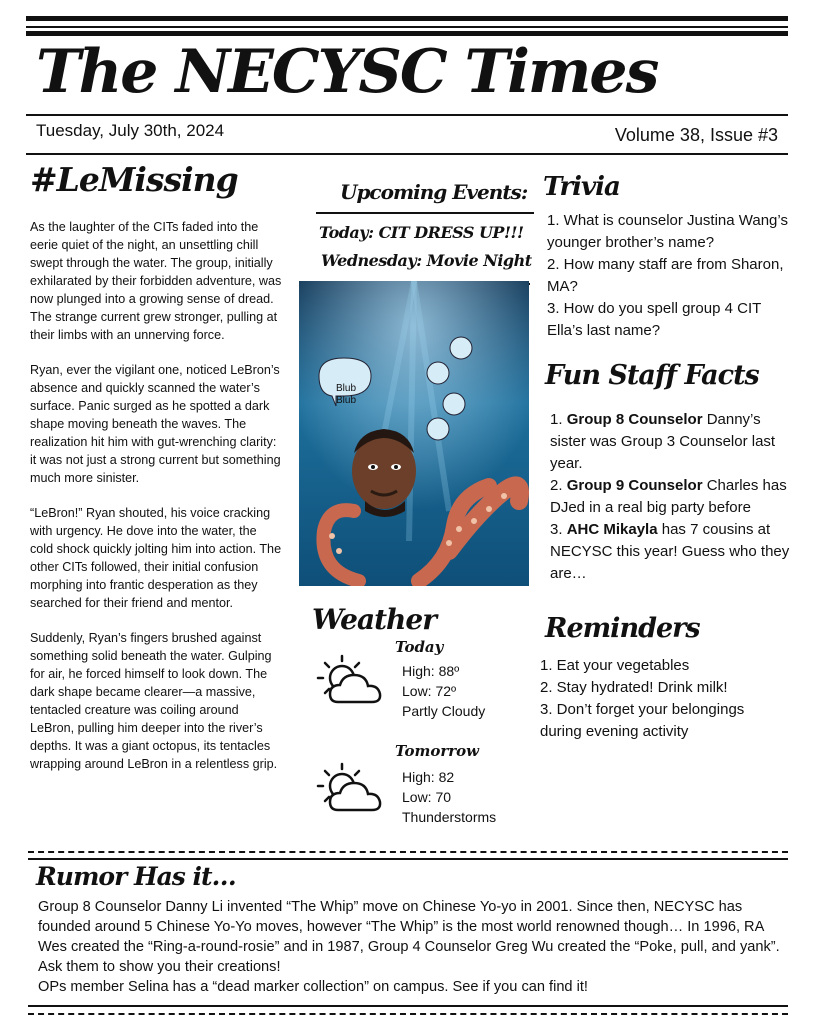  What do you see at coordinates (134, 179) in the screenshot?
I see `story-headline: #LeMissing` at bounding box center [134, 179].